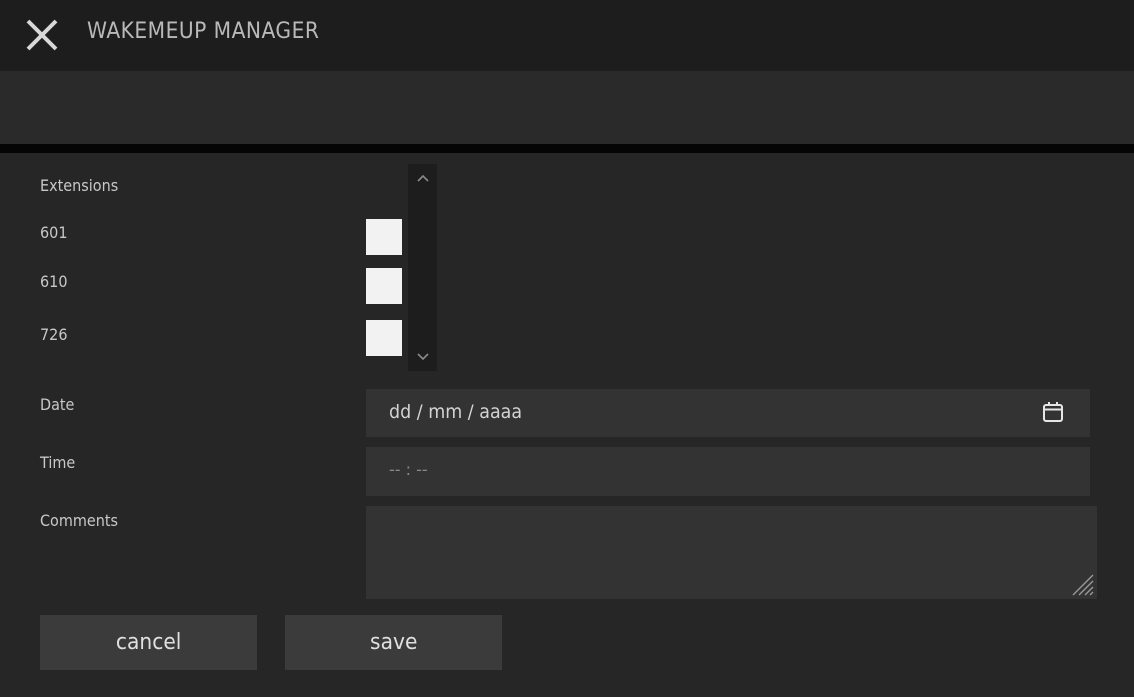 This screenshot has width=1134, height=697. Describe the element at coordinates (54, 281) in the screenshot. I see `extension-610-label: 610` at that location.